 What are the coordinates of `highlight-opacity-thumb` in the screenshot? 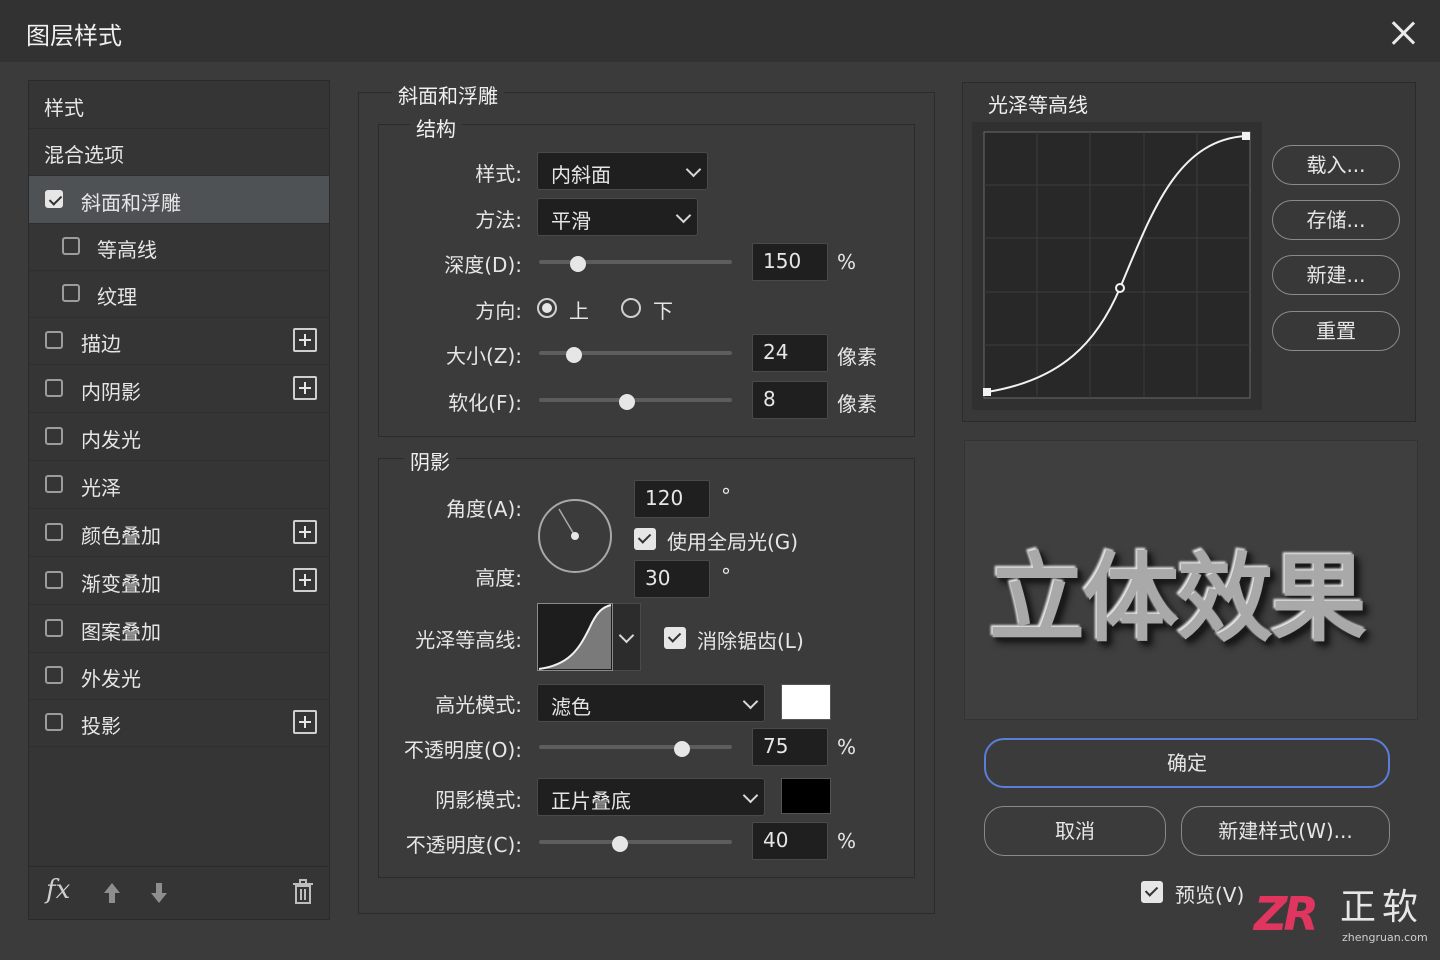 It's located at (682, 749).